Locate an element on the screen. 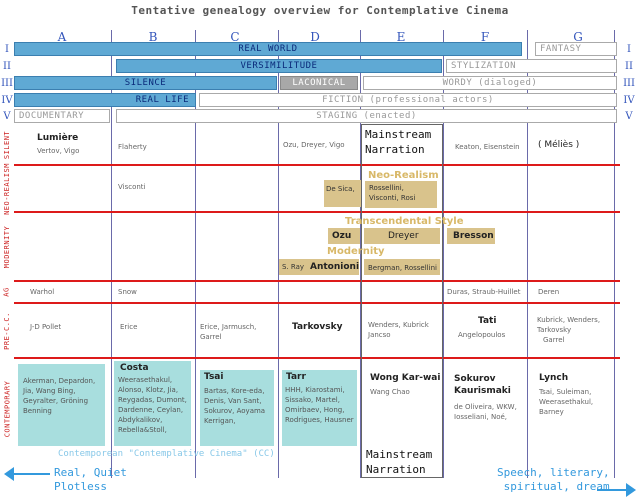 The image size is (640, 502). band-real-world: REAL WORLD is located at coordinates (268, 49).